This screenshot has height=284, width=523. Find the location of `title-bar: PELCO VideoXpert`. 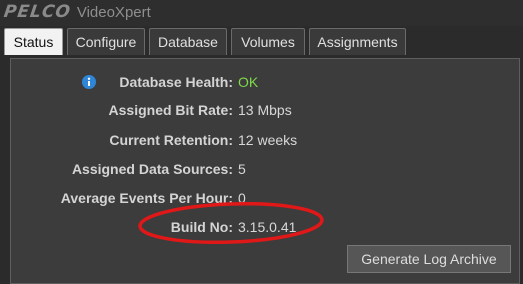

title-bar: PELCO VideoXpert is located at coordinates (261, 13).